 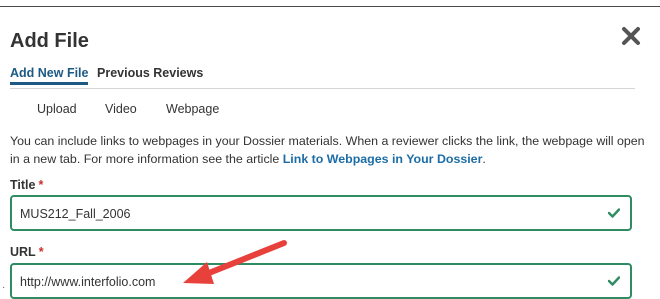 I want to click on subtab-upload: Upload, so click(x=57, y=109).